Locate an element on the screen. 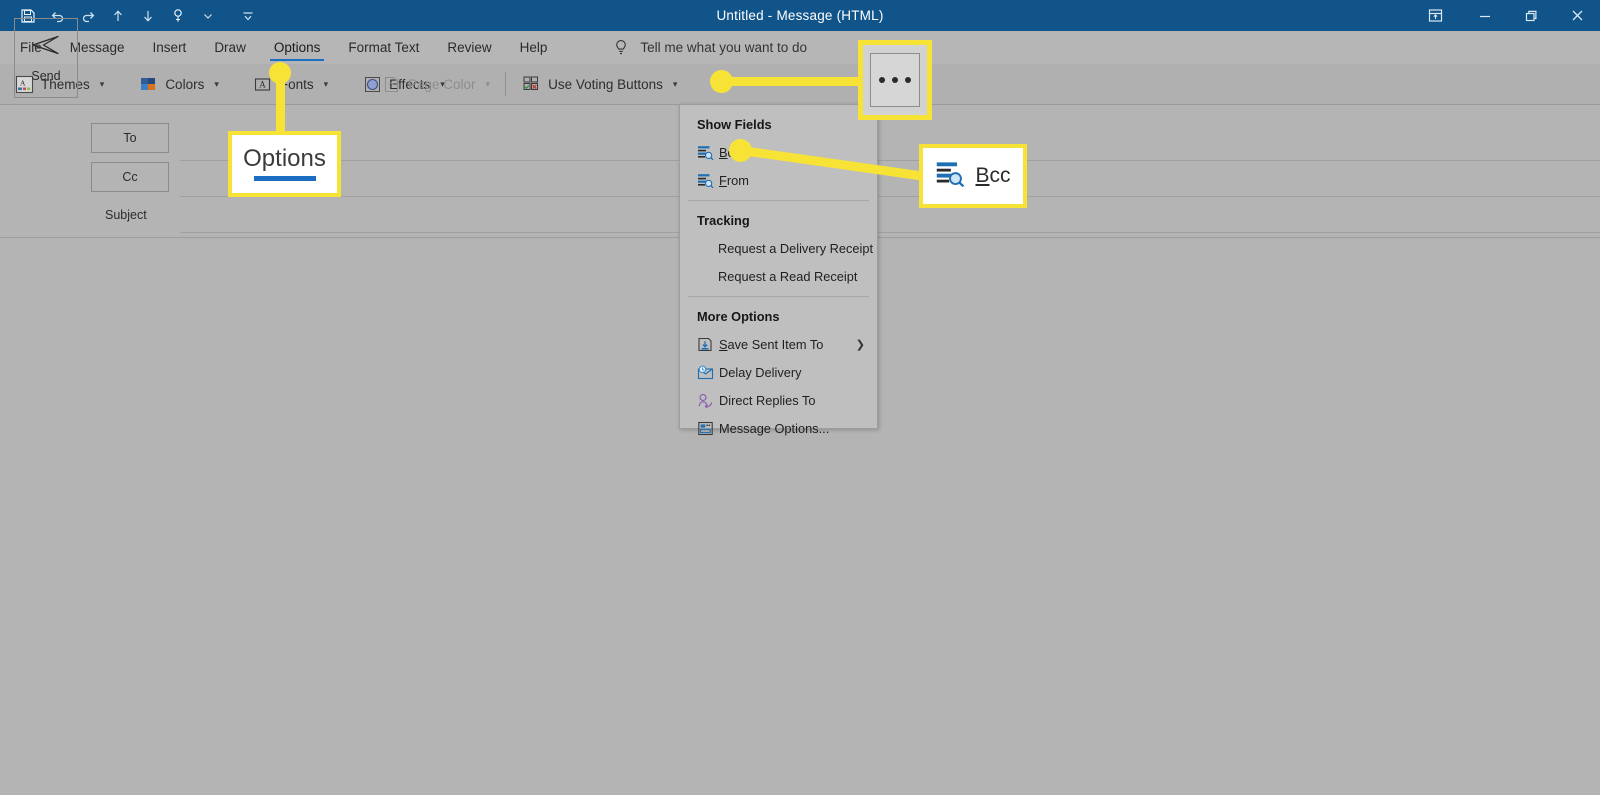 The width and height of the screenshot is (1600, 795). use-voting-buttons-button: Use Voting Buttons ▾ is located at coordinates (599, 84).